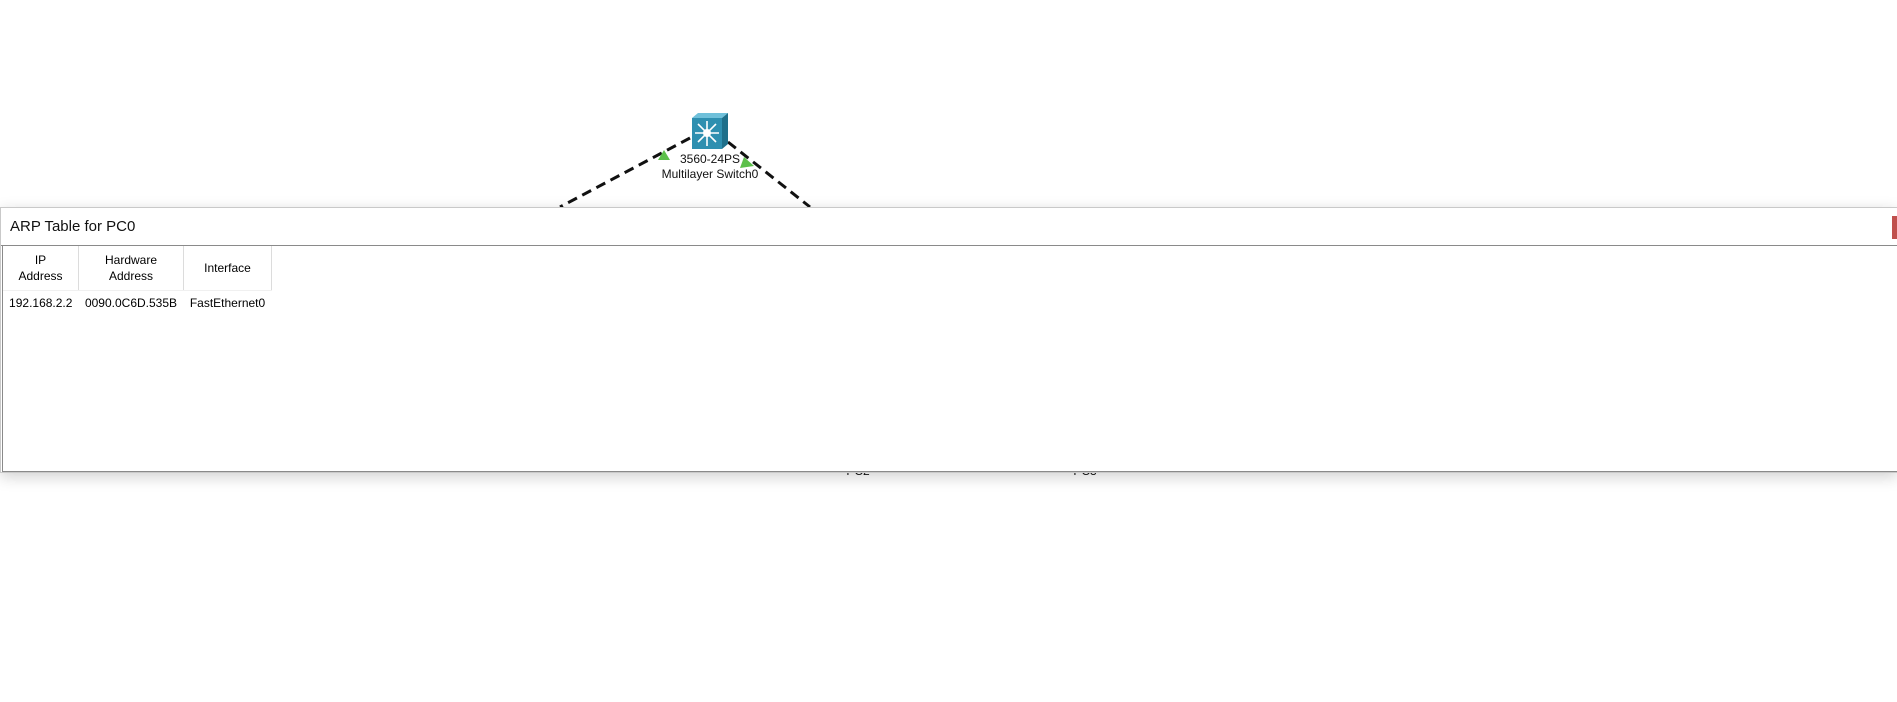  I want to click on cell-ip: 192.168.2.2, so click(41, 303).